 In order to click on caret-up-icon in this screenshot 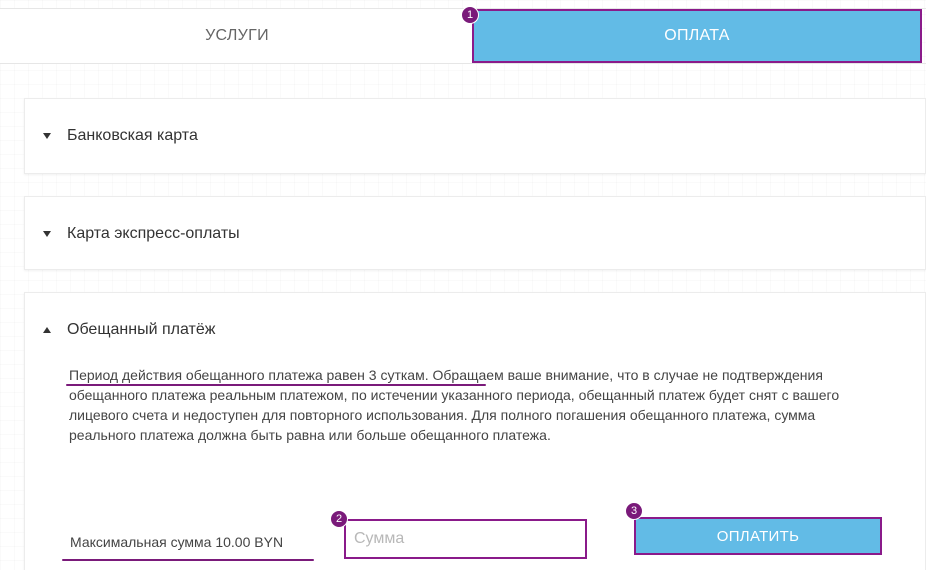, I will do `click(47, 330)`.